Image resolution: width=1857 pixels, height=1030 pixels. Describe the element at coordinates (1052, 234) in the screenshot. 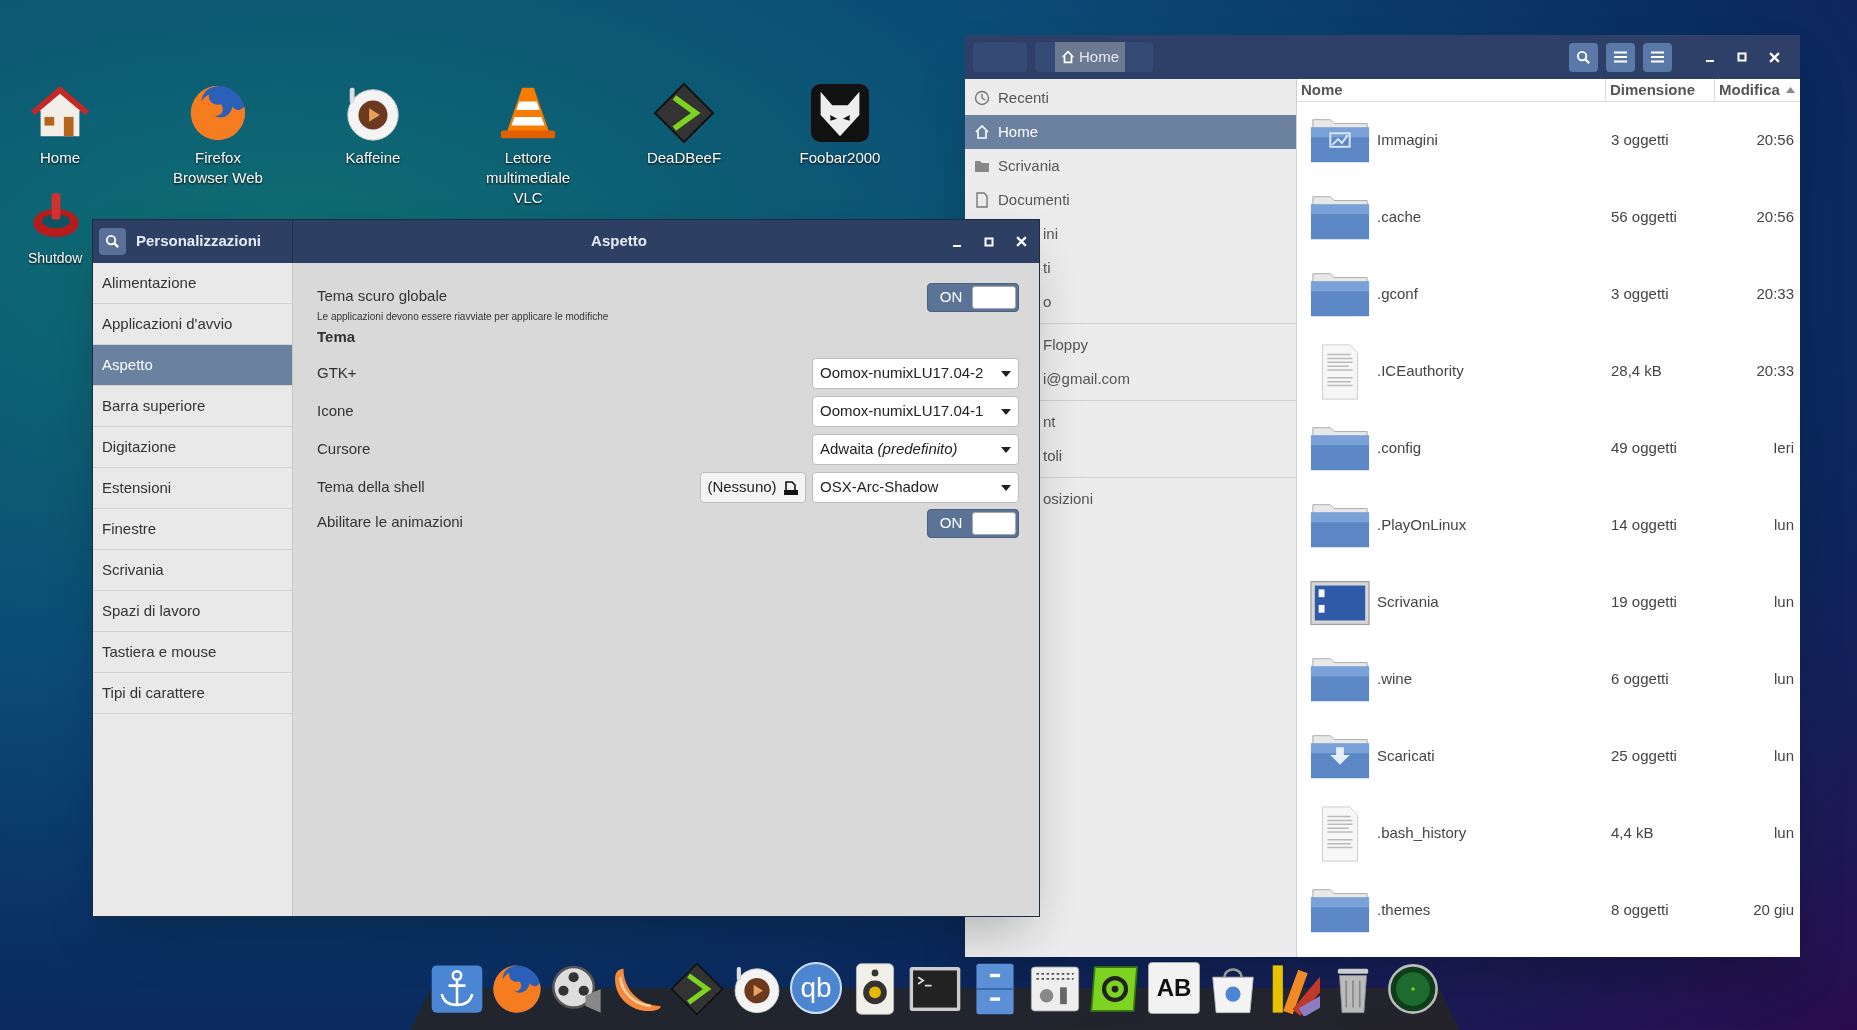

I see `sidebar-place: ini` at that location.